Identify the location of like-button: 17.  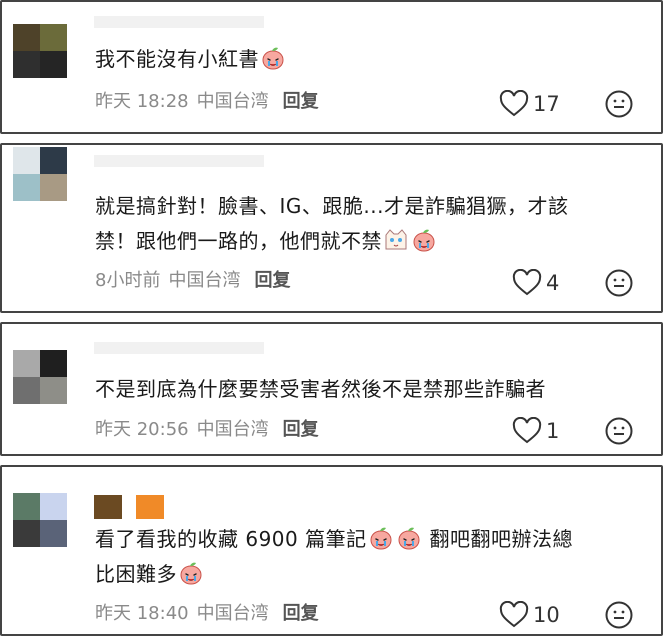
(529, 104).